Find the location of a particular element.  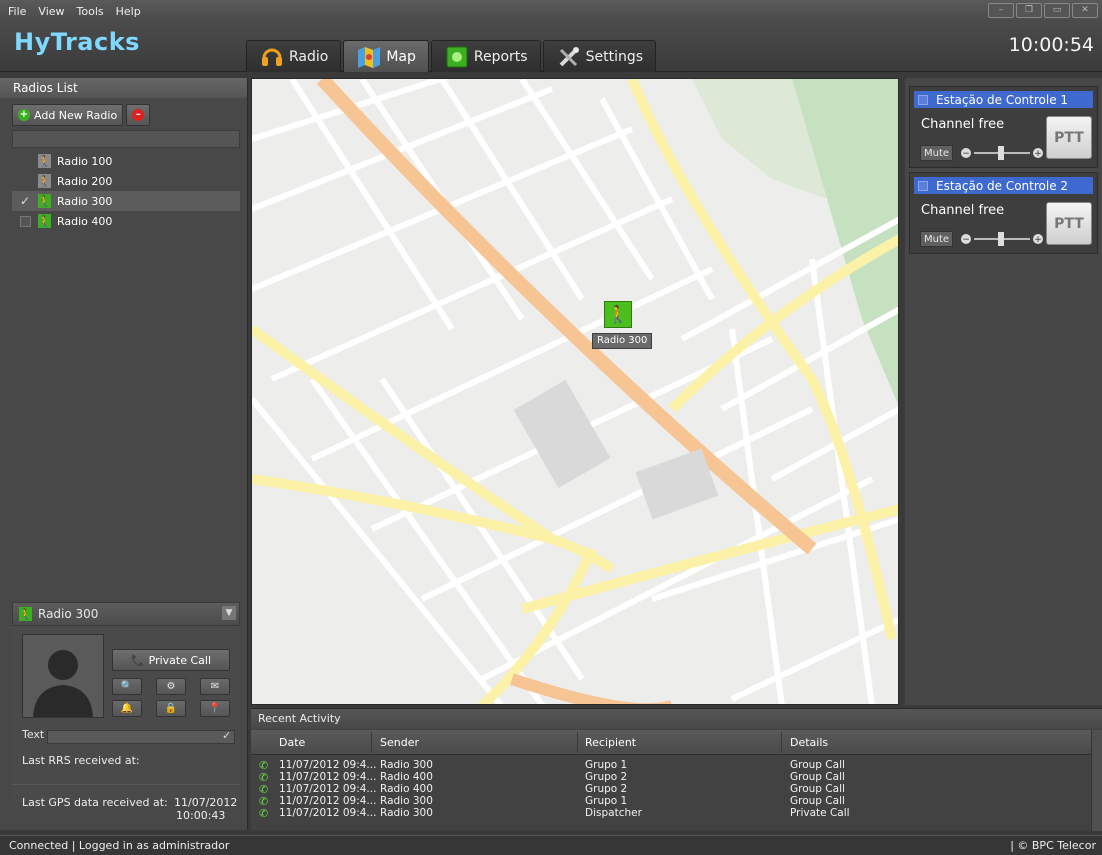

col-details: Details is located at coordinates (809, 742).